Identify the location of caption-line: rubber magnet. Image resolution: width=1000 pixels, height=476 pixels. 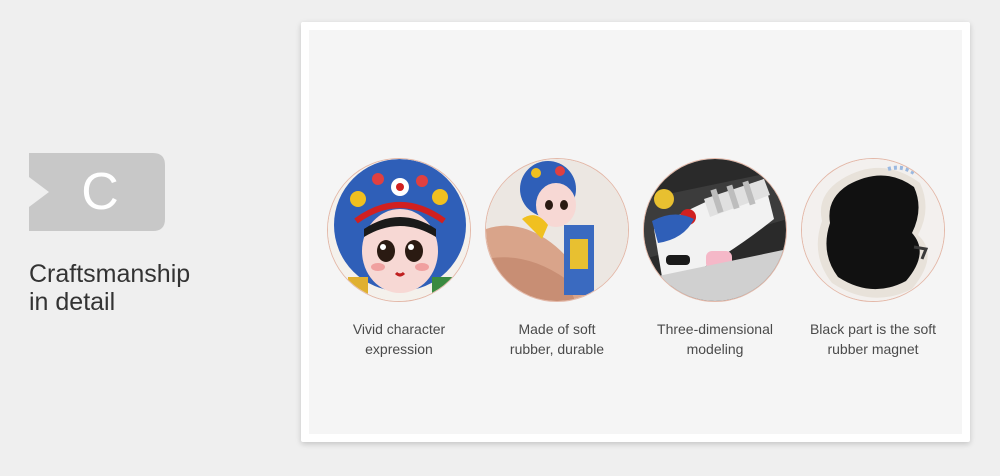
(873, 349).